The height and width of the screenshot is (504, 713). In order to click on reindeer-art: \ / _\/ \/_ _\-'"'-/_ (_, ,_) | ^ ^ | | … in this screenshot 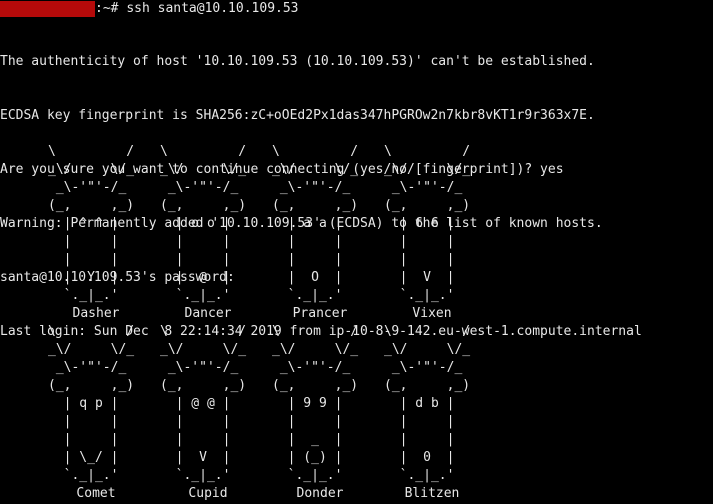, I will do `click(91, 223)`.